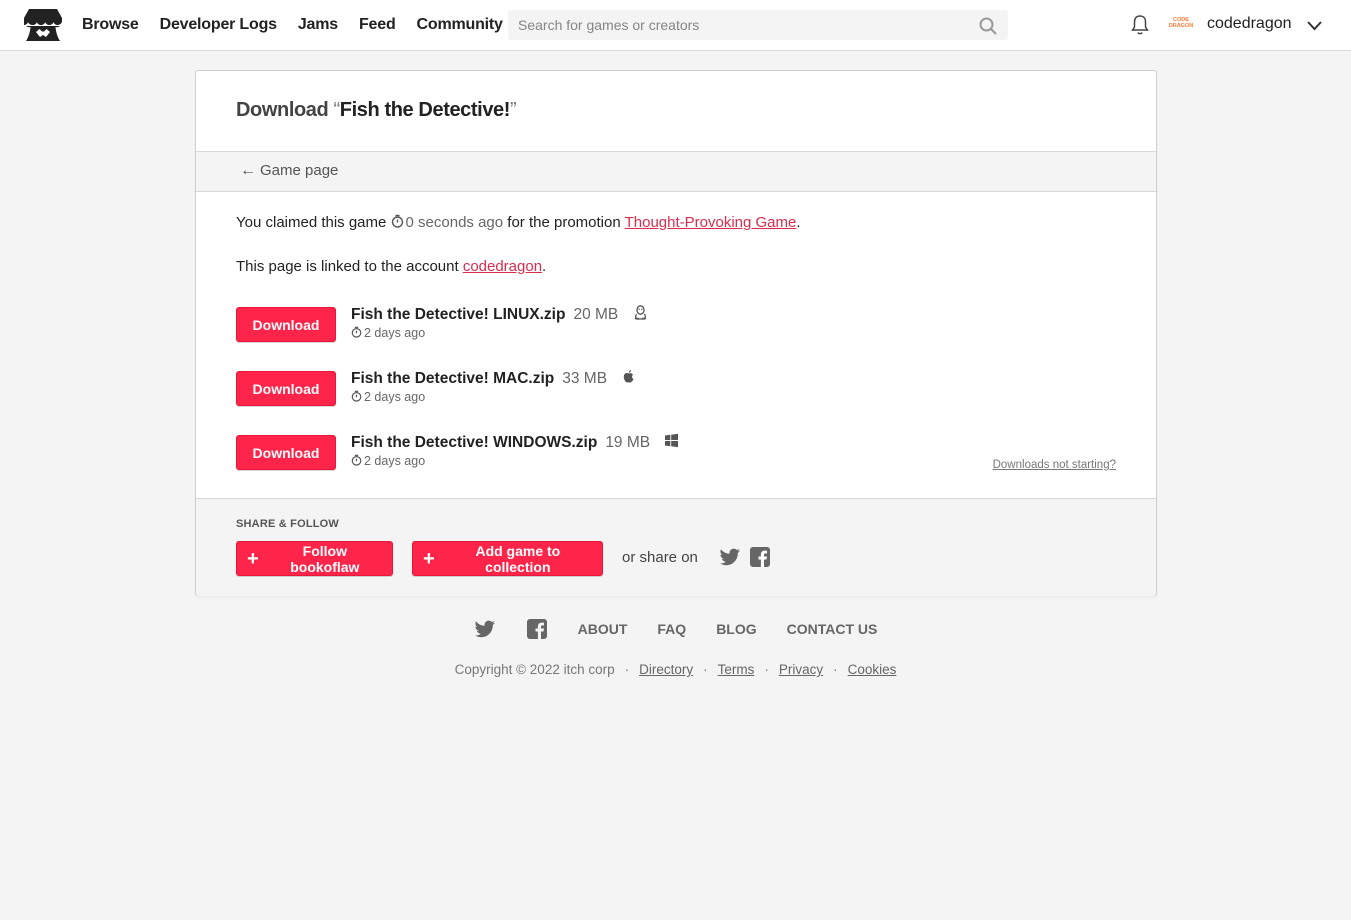  What do you see at coordinates (454, 222) in the screenshot?
I see `claim-ago: 0 seconds ago` at bounding box center [454, 222].